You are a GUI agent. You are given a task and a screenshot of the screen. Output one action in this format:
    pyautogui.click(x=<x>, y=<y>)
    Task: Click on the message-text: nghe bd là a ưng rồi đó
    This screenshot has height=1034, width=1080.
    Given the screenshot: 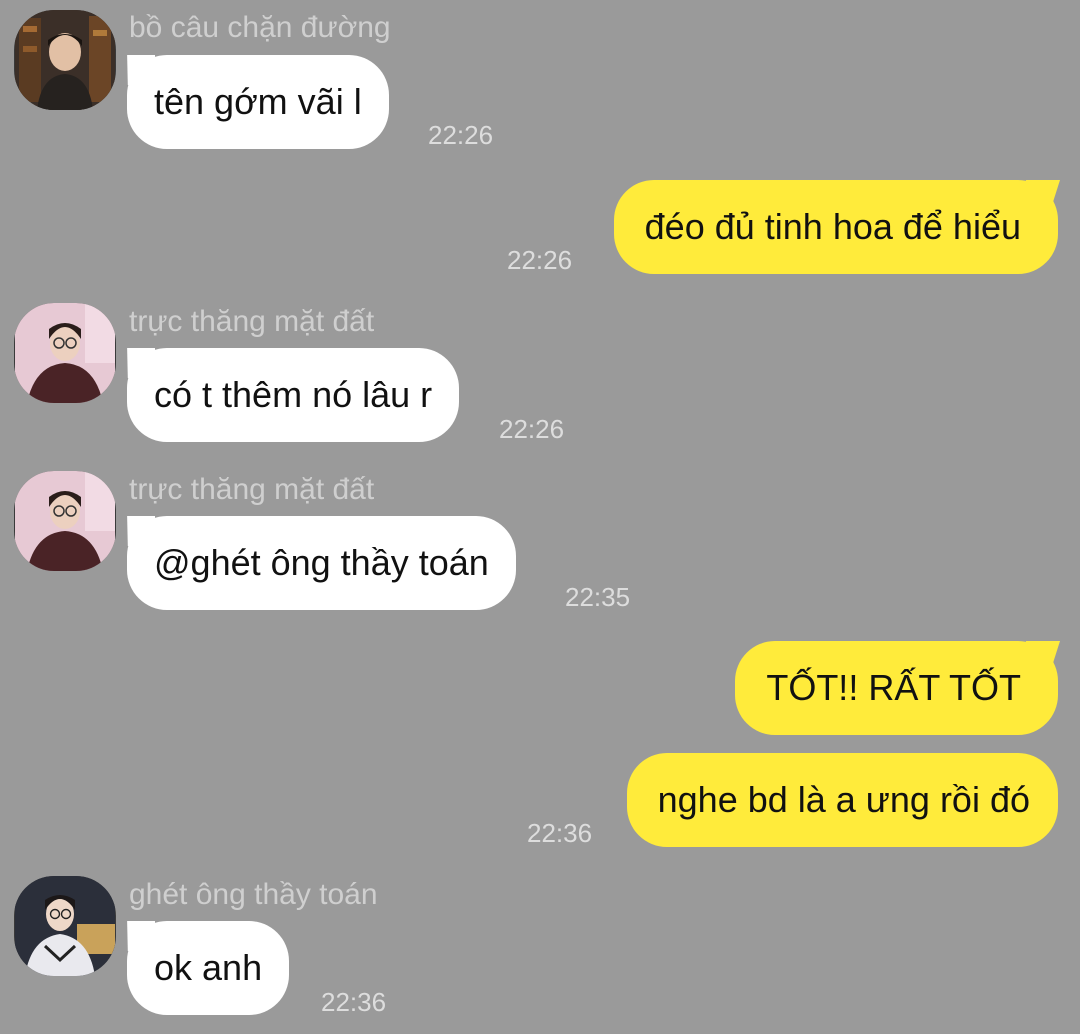 What is the action you would take?
    pyautogui.click(x=843, y=799)
    